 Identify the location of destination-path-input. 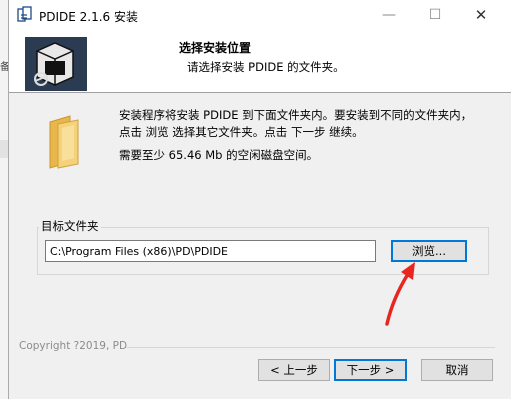
(210, 251).